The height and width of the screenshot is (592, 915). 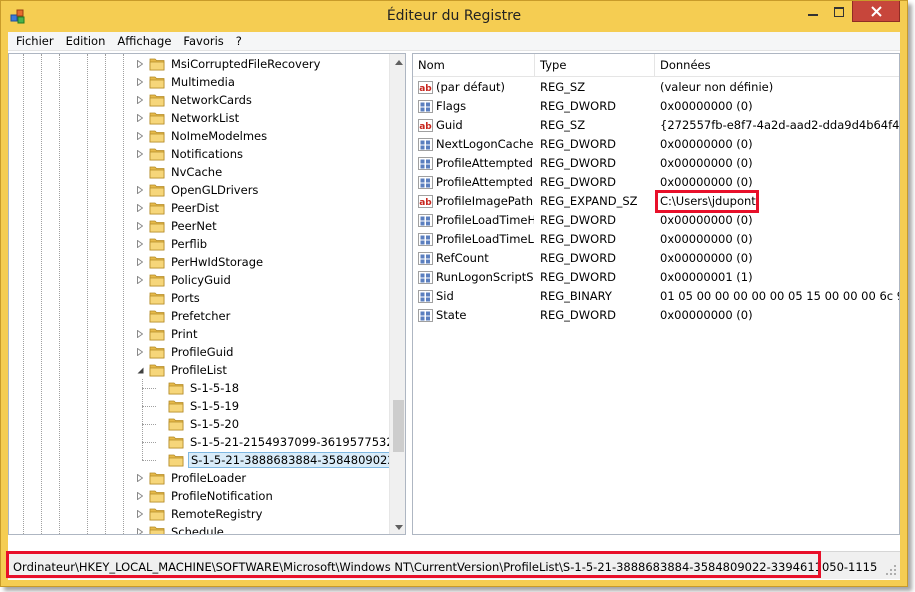 What do you see at coordinates (182, 370) in the screenshot?
I see `tree-item: ProfileList` at bounding box center [182, 370].